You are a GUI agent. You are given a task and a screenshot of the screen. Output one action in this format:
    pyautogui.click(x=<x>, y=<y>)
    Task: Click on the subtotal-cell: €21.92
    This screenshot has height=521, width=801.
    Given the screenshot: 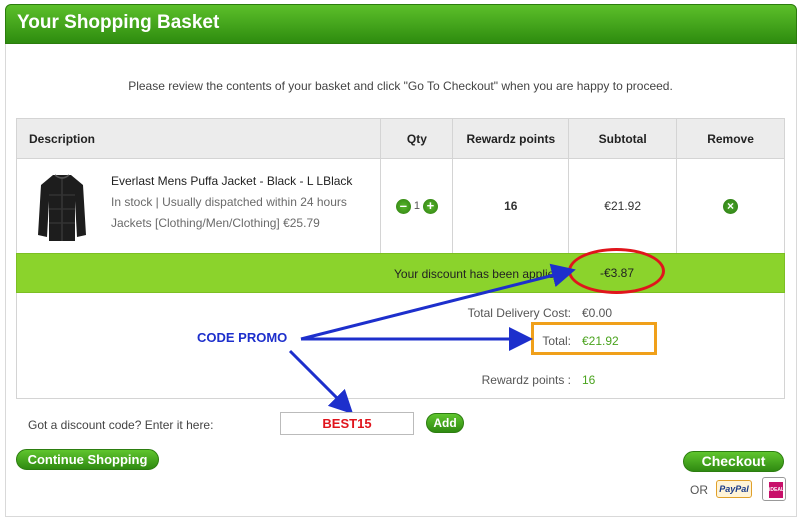 What is the action you would take?
    pyautogui.click(x=623, y=206)
    